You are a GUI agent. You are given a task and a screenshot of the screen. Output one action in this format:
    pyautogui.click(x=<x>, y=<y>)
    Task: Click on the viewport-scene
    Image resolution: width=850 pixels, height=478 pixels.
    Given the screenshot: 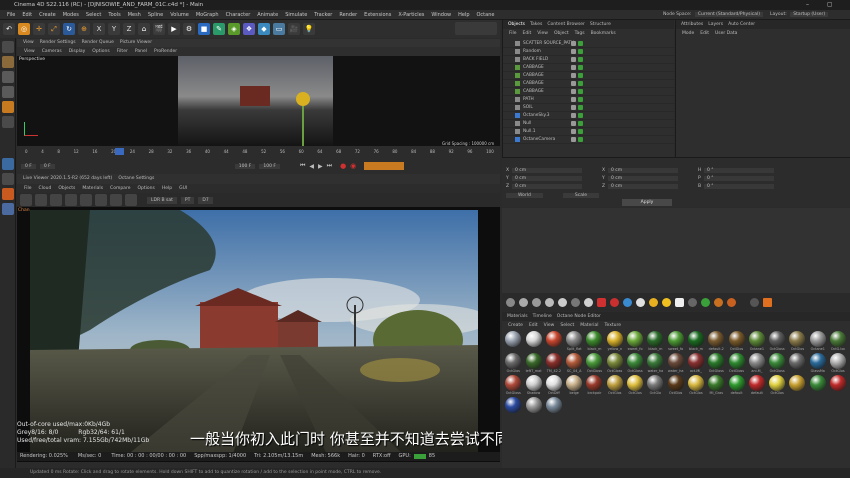 What is the action you would take?
    pyautogui.click(x=255, y=101)
    